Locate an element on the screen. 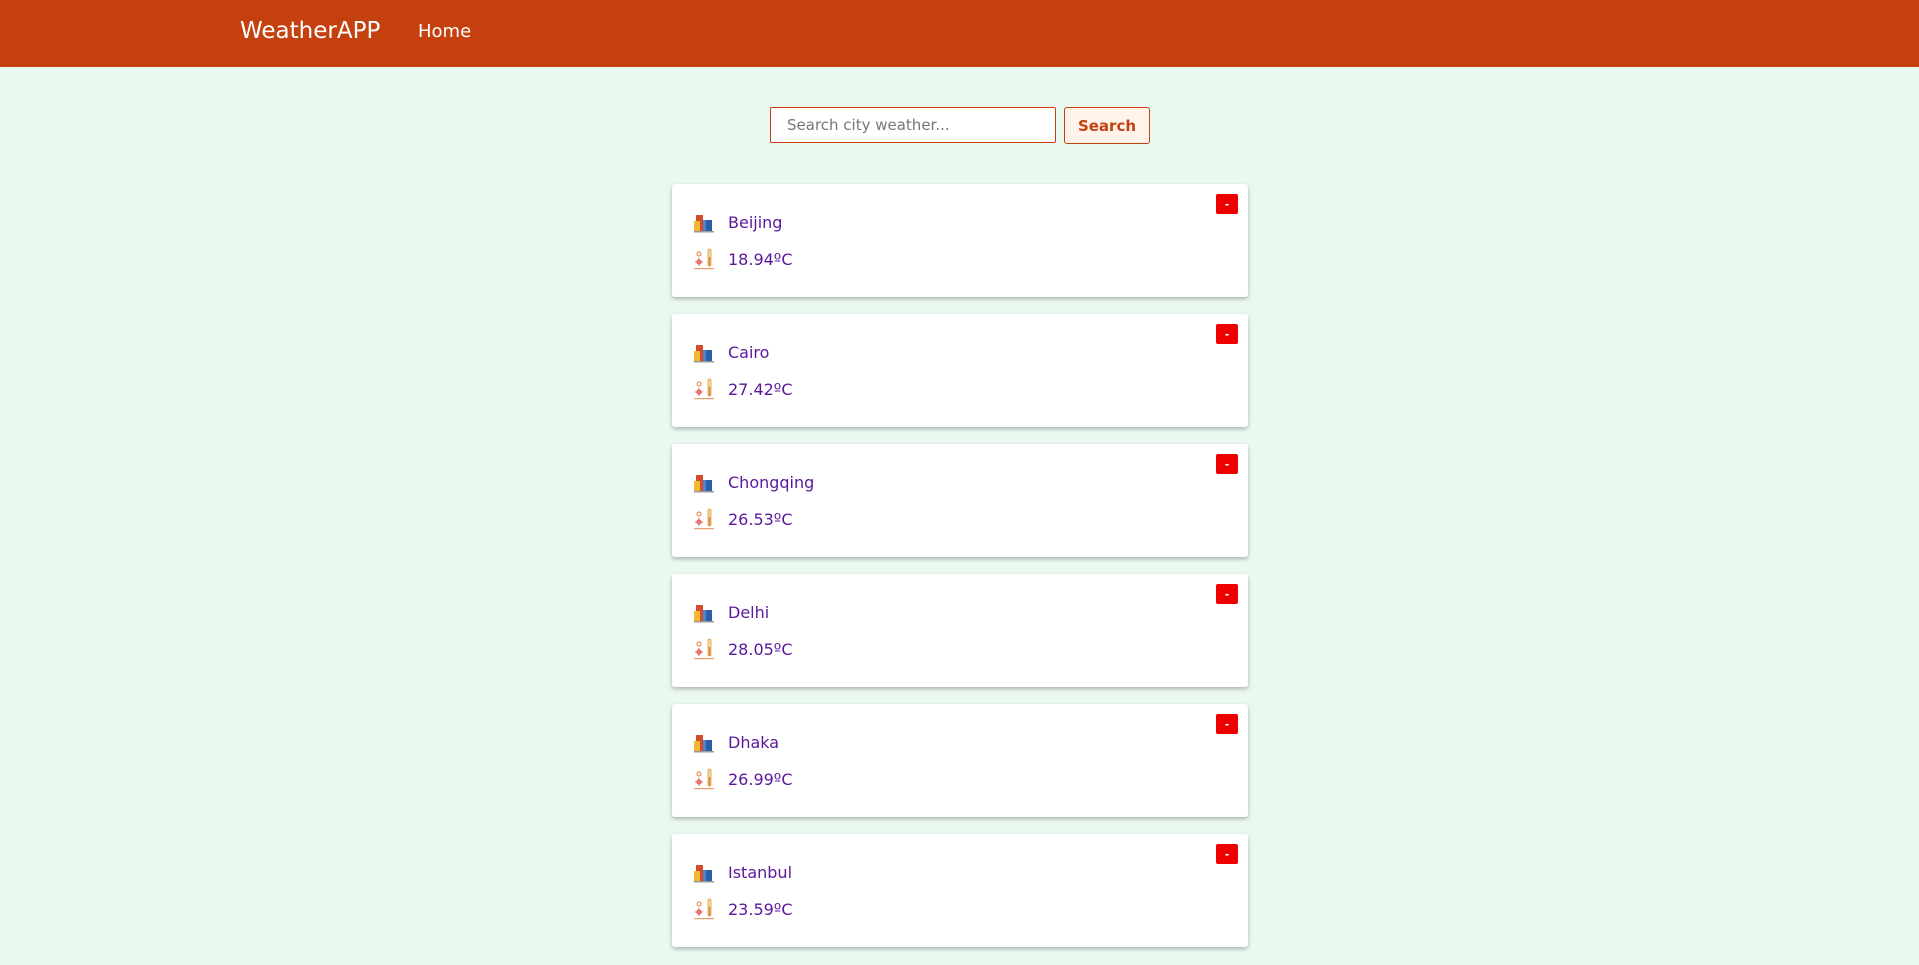  temperature-row: 26.99ºC is located at coordinates (743, 779).